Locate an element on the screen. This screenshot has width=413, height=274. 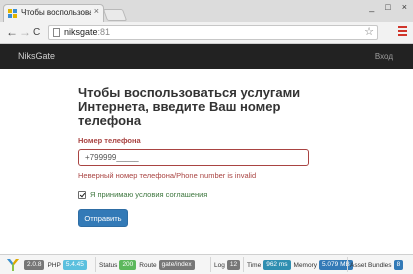
yii-logo-icon is located at coordinates (13, 265).